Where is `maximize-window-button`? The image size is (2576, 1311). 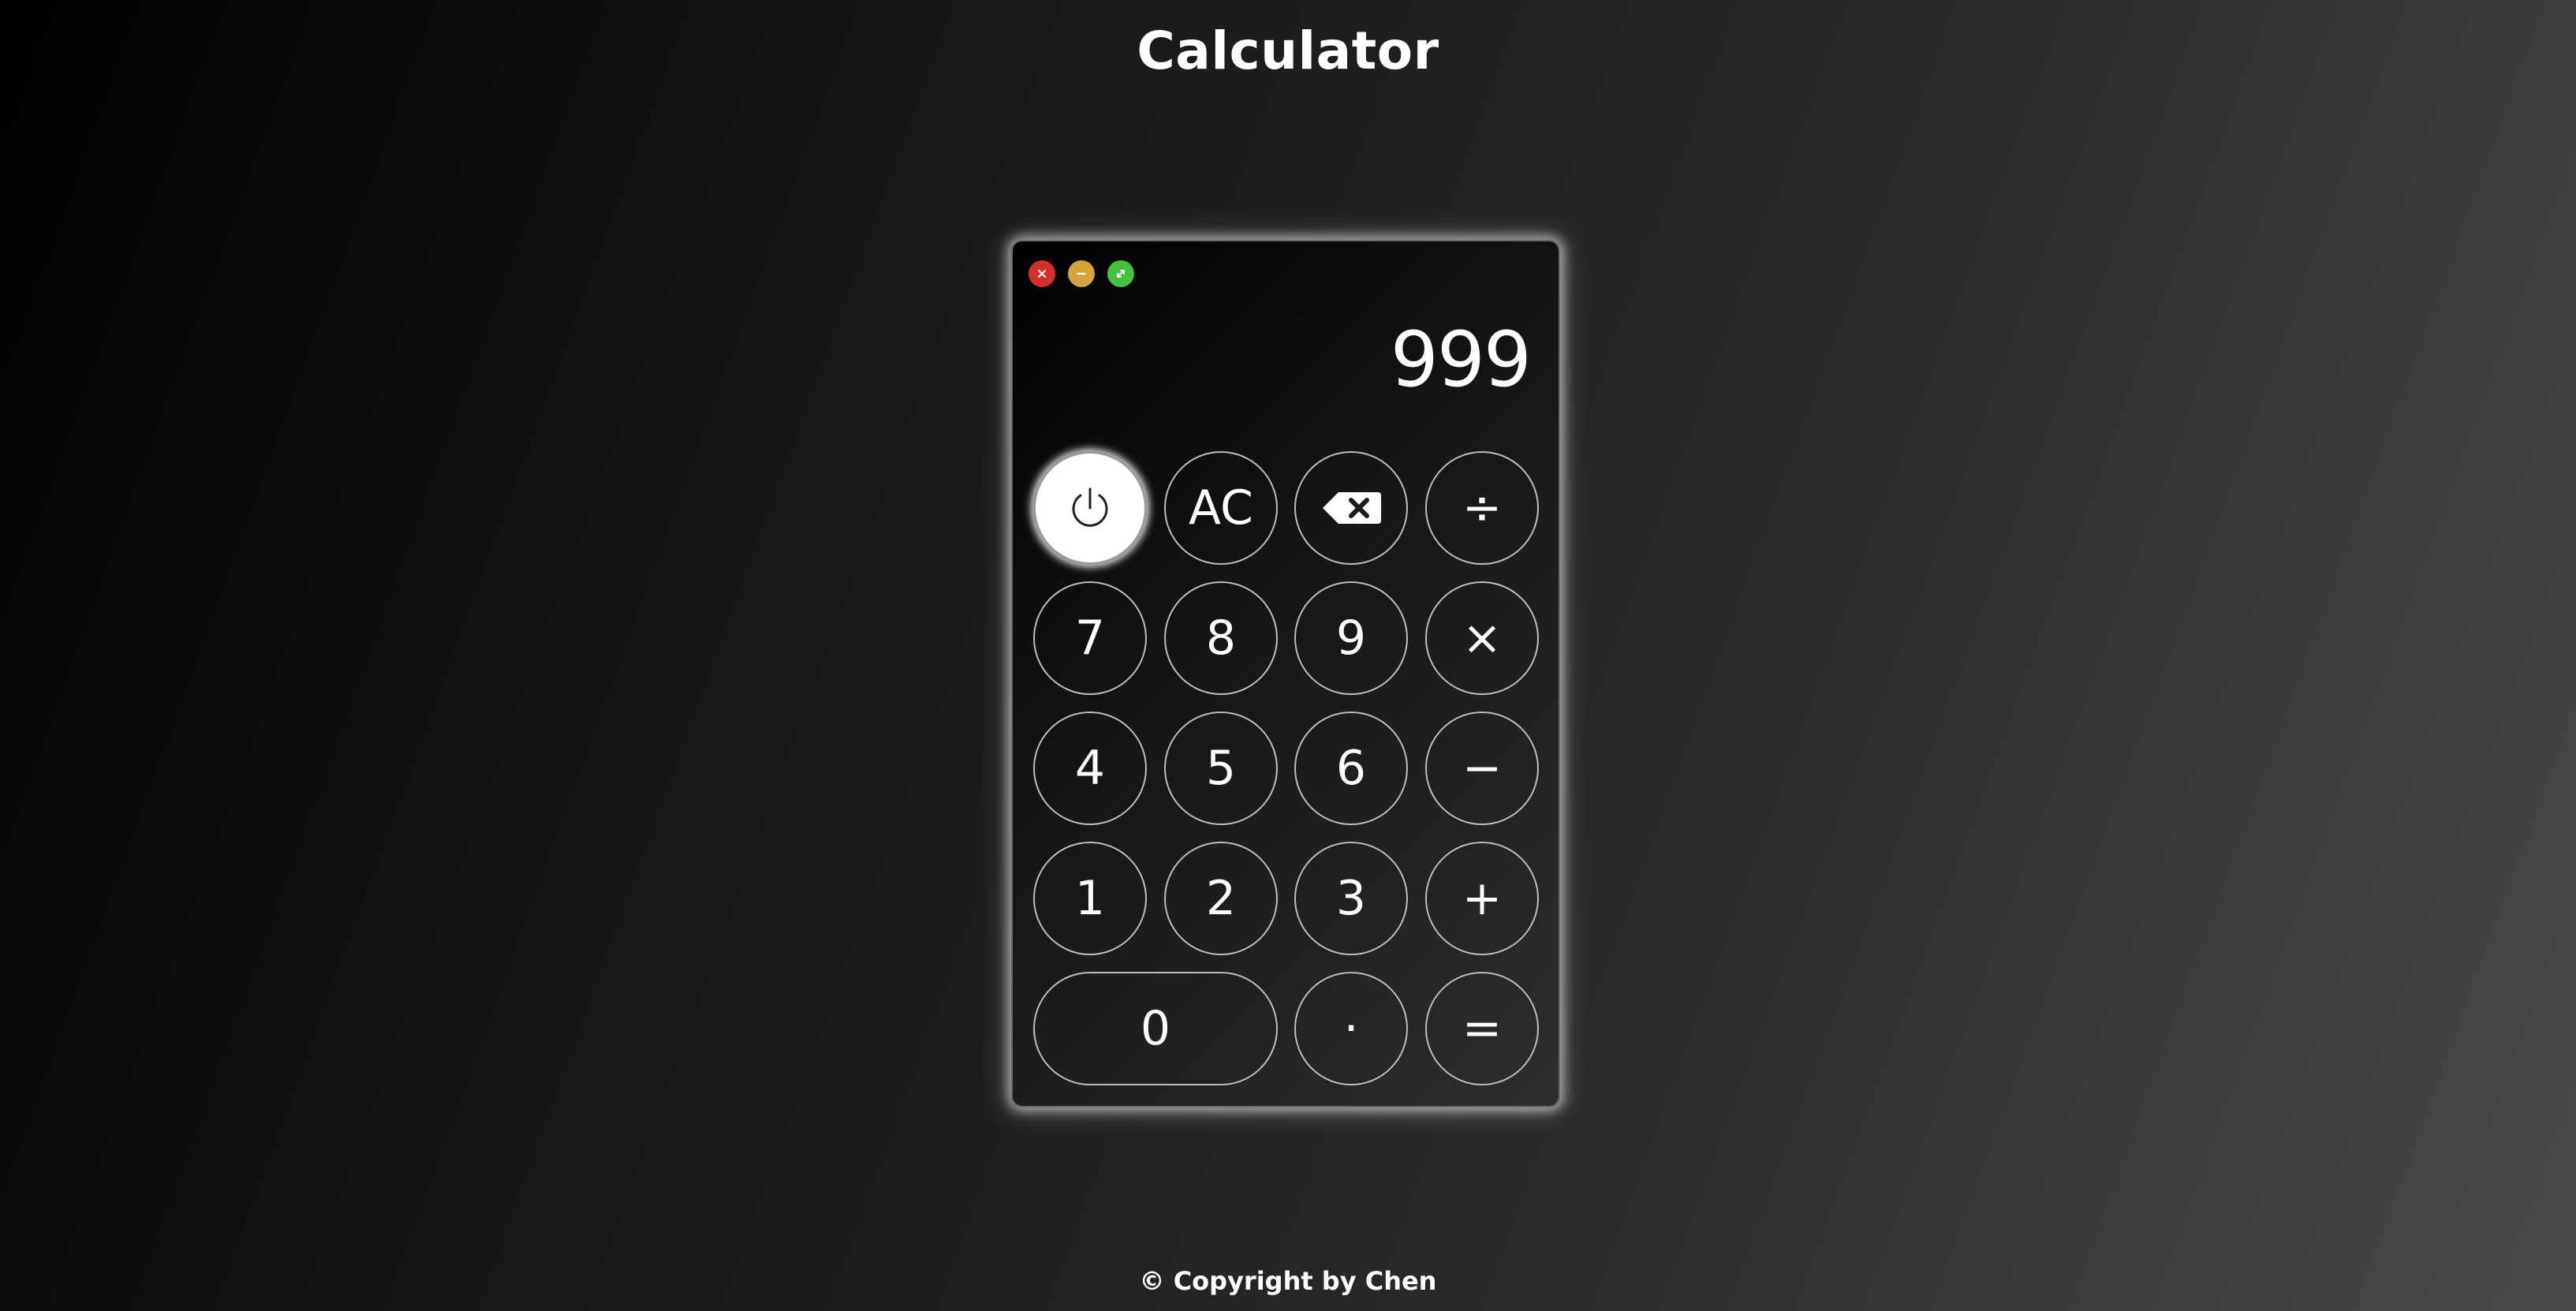 maximize-window-button is located at coordinates (1120, 273).